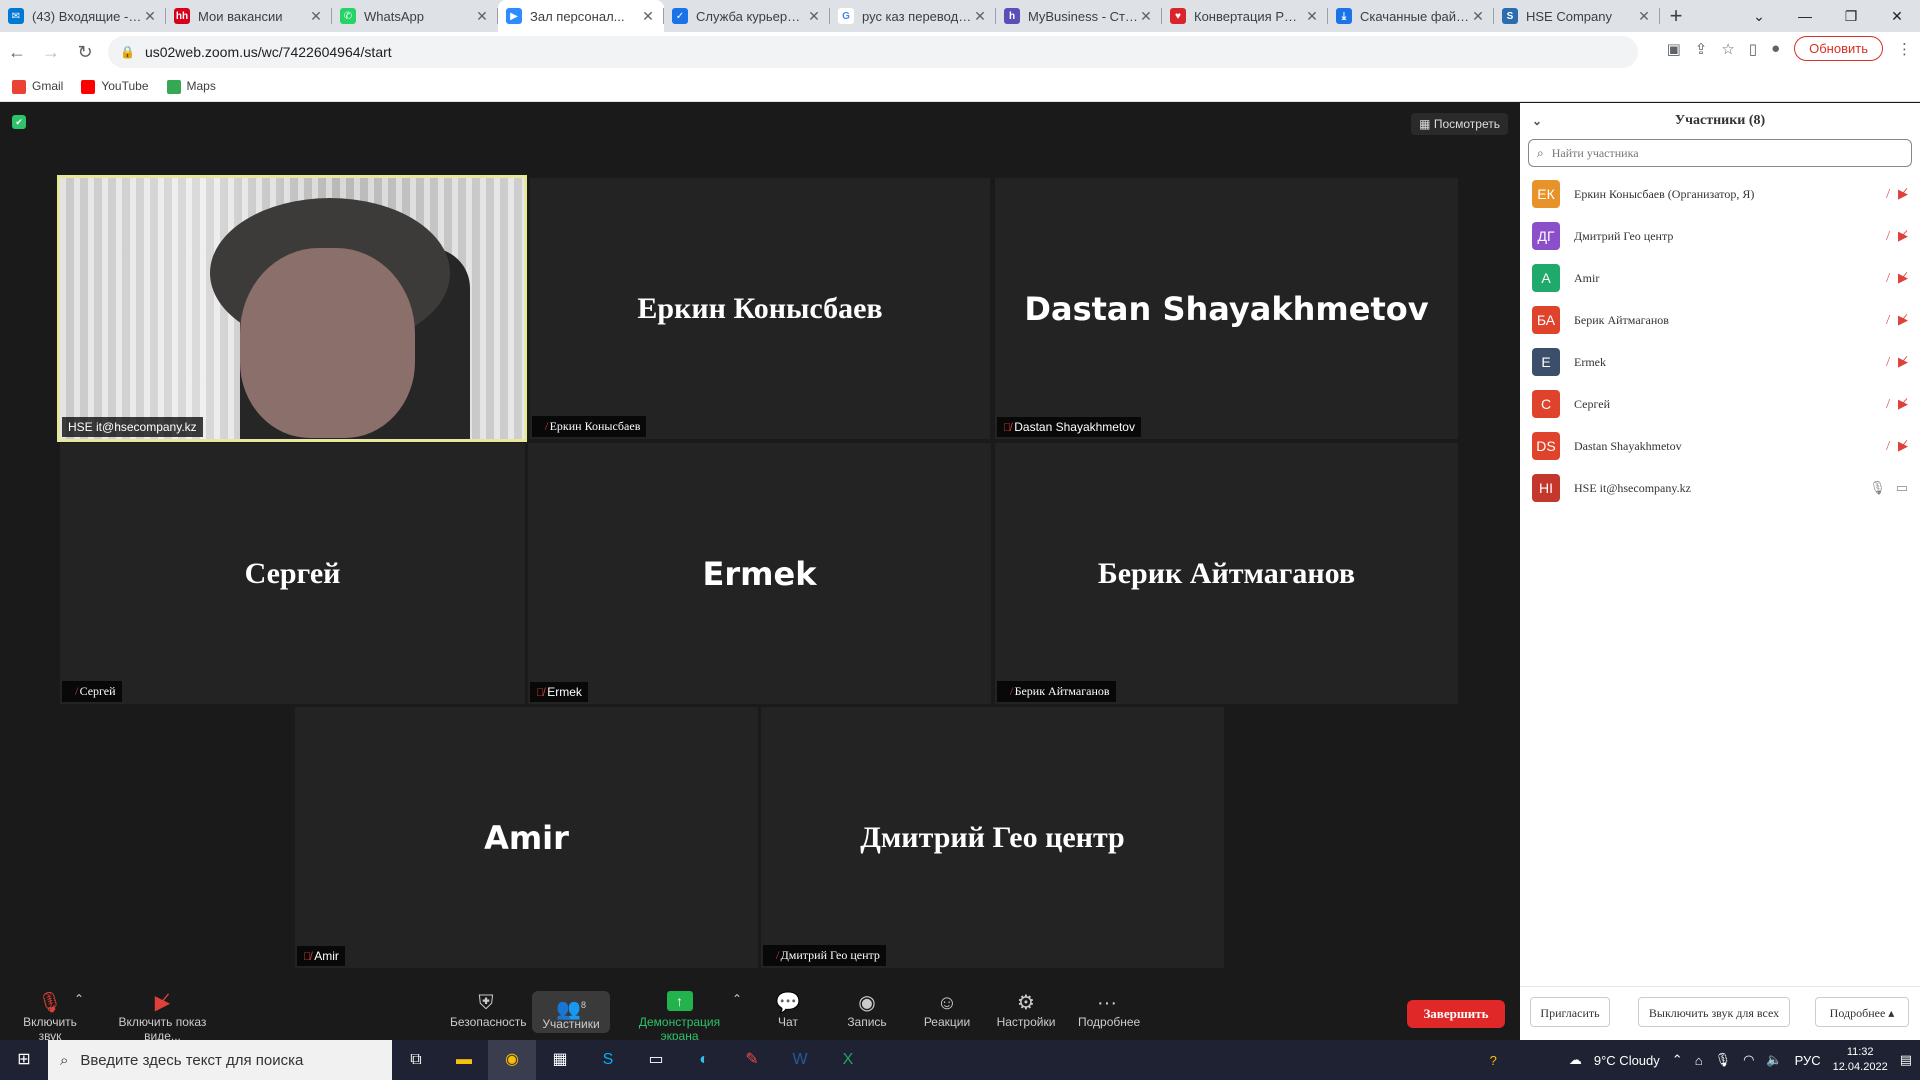 This screenshot has width=1920, height=1080. Describe the element at coordinates (37, 86) in the screenshot. I see `bookmark-item: Gmail` at that location.